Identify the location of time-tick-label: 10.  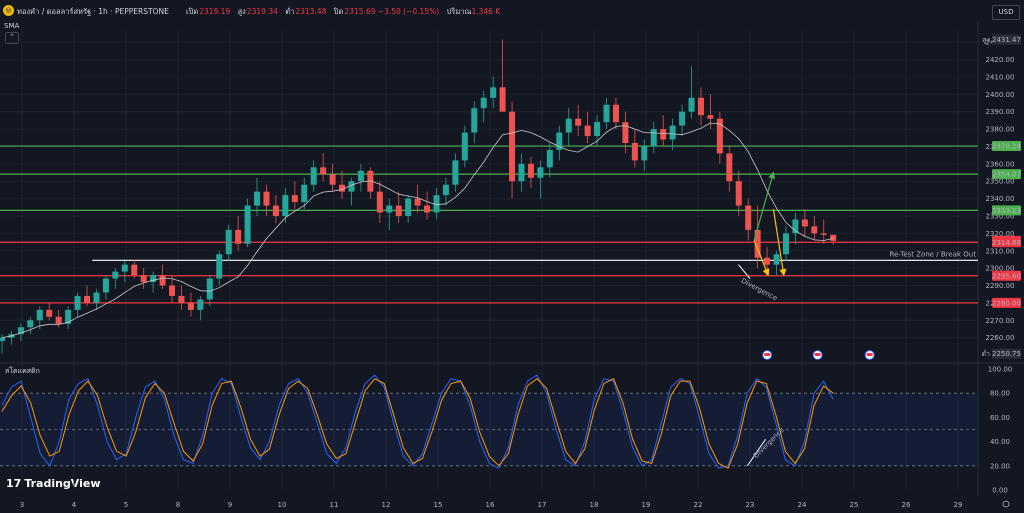
(282, 505).